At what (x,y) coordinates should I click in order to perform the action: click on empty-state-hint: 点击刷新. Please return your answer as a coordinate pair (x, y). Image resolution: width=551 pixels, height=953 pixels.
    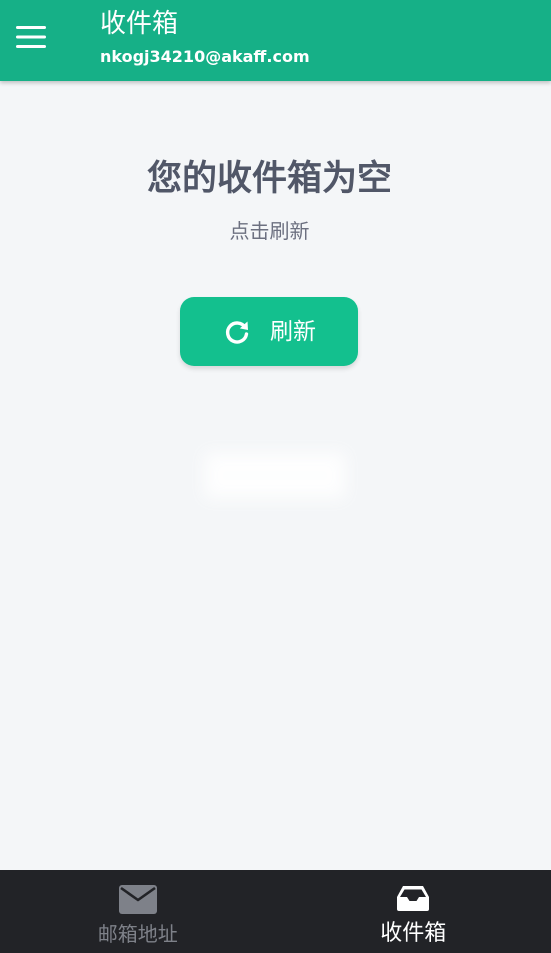
    Looking at the image, I should click on (269, 231).